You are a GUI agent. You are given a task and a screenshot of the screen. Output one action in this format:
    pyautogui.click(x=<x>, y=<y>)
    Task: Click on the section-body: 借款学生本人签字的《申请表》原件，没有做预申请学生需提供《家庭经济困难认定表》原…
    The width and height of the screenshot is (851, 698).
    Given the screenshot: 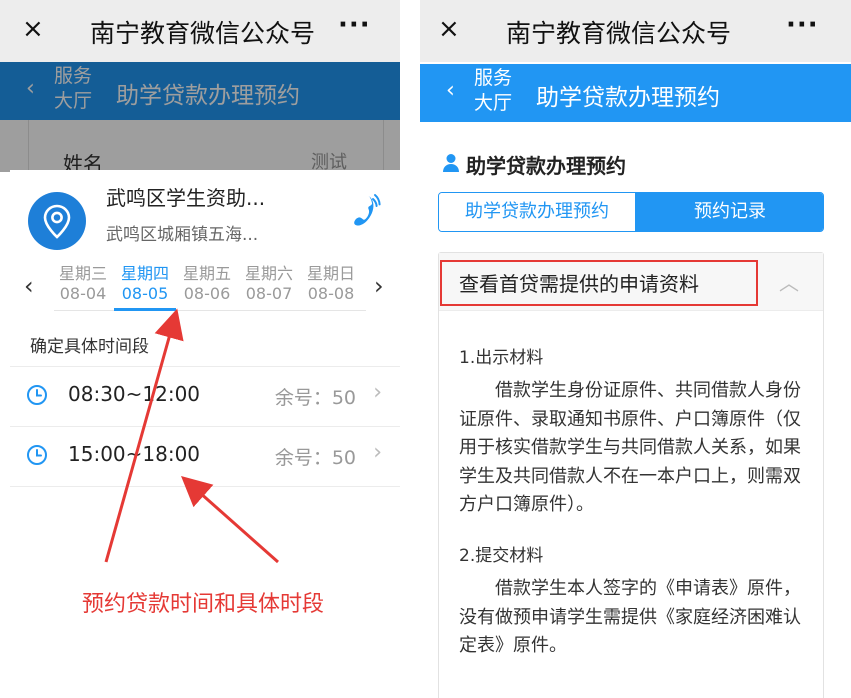 What is the action you would take?
    pyautogui.click(x=630, y=617)
    